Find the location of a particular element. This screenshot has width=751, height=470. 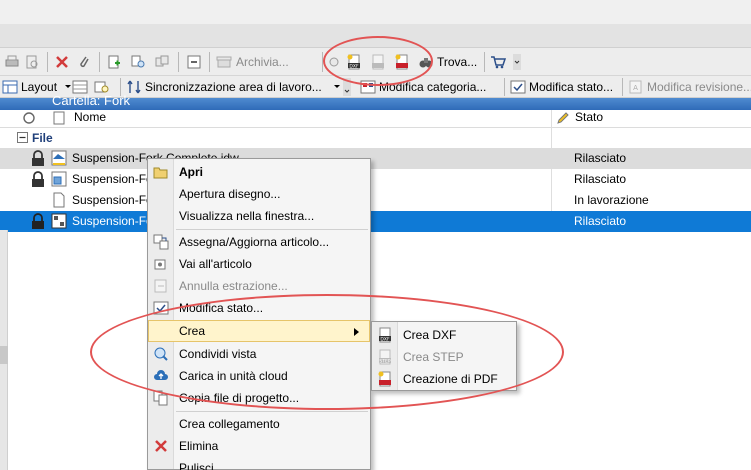

column-stato: Stato is located at coordinates (589, 117).